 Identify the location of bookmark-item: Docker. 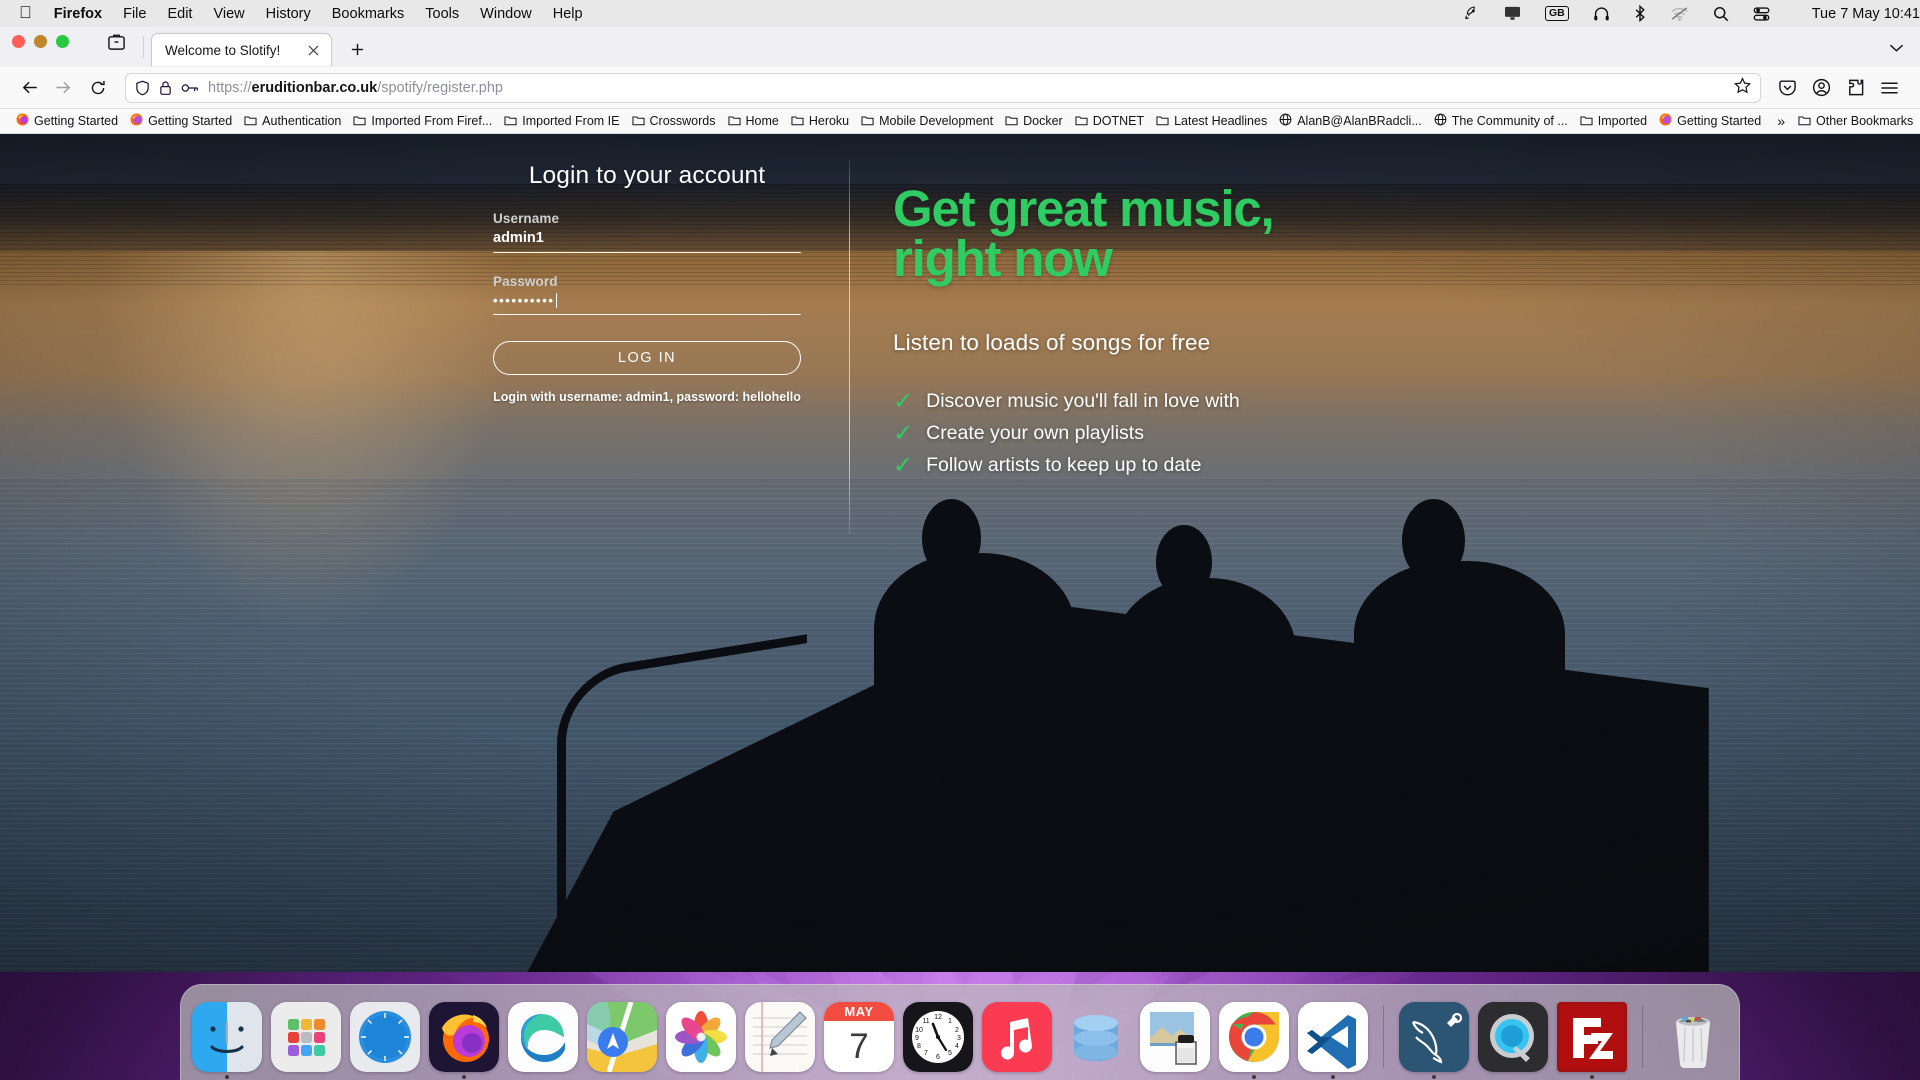
(1034, 121).